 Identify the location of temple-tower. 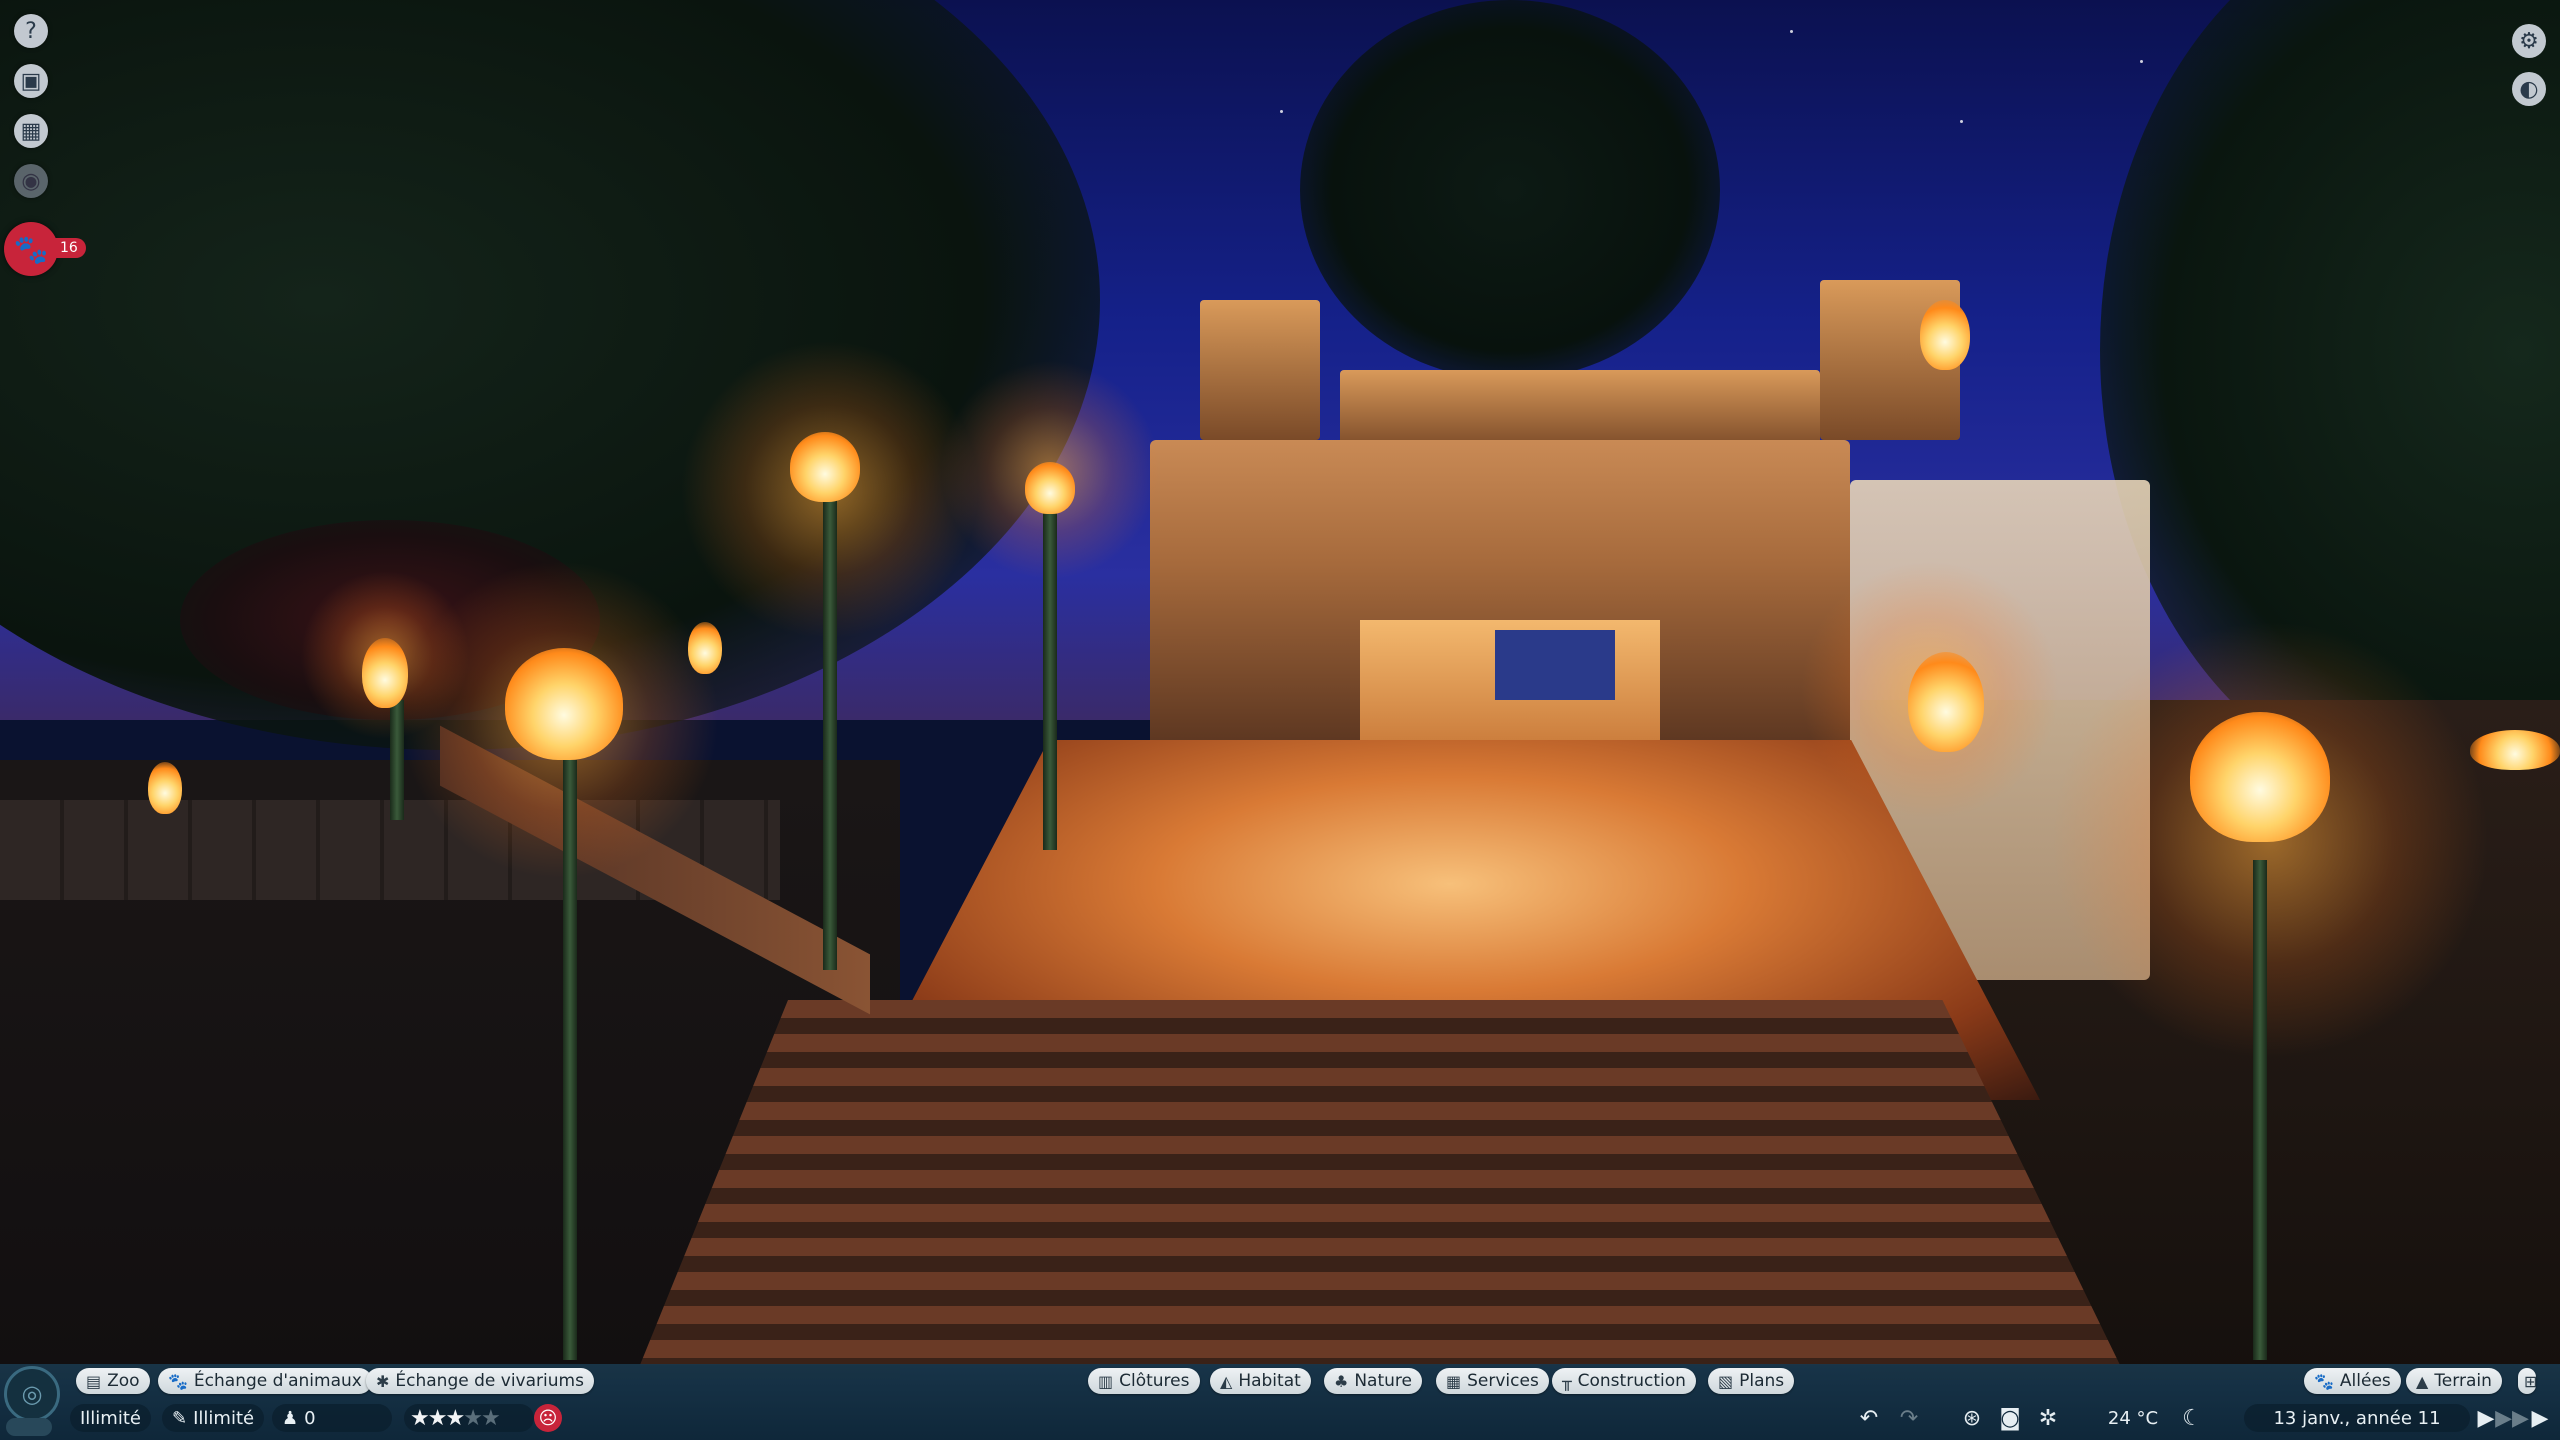
(1260, 370).